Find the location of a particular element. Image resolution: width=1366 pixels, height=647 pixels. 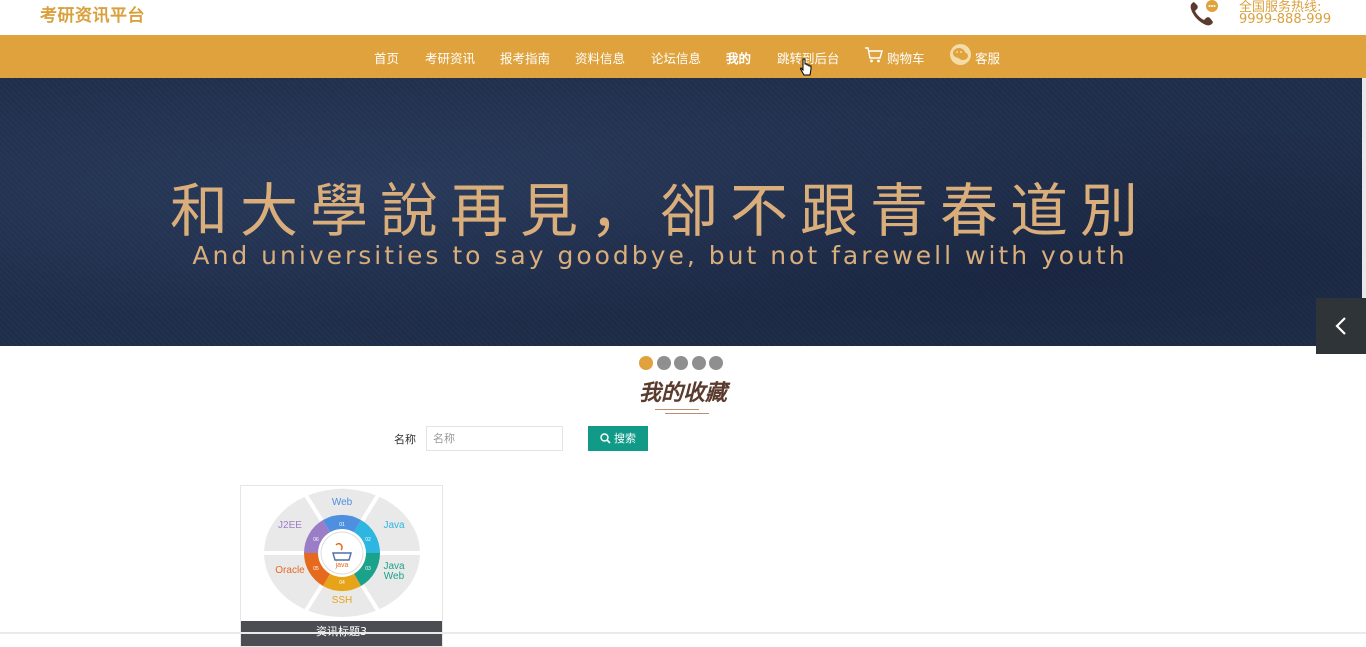

svg-text: 05 is located at coordinates (316, 569).